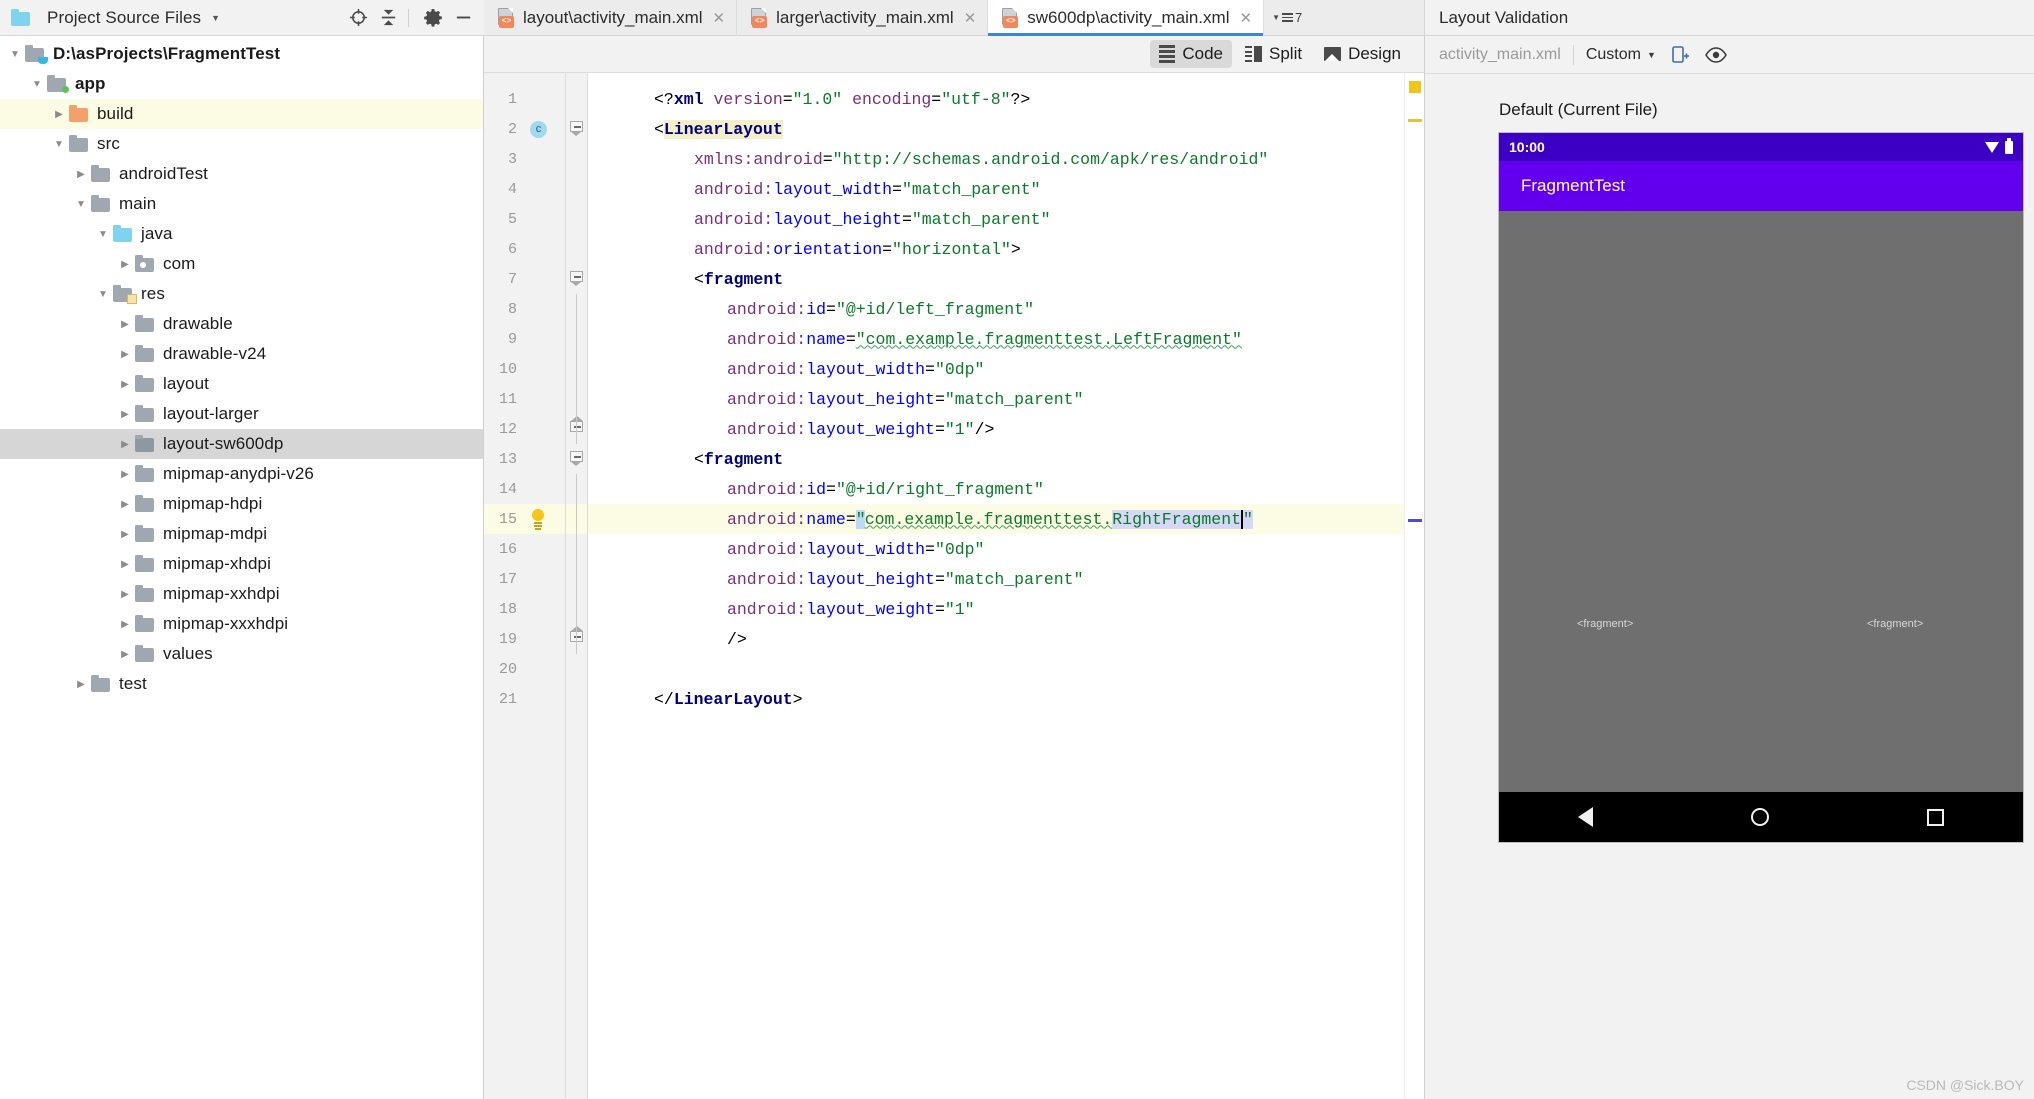 This screenshot has width=2034, height=1099. What do you see at coordinates (996, 699) in the screenshot?
I see `code-line: </LinearLayout >` at bounding box center [996, 699].